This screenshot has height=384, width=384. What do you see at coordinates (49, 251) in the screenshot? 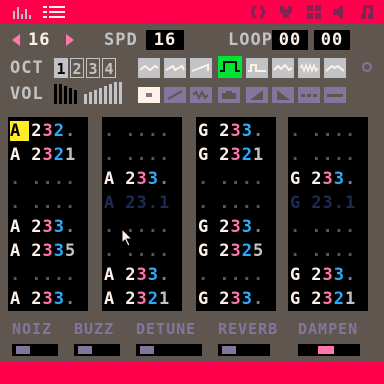
I see `note-line: A 2335` at bounding box center [49, 251].